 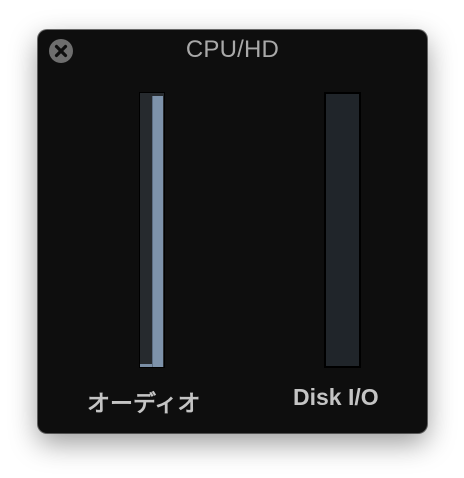 What do you see at coordinates (157, 231) in the screenshot?
I see `audio-meter-fill` at bounding box center [157, 231].